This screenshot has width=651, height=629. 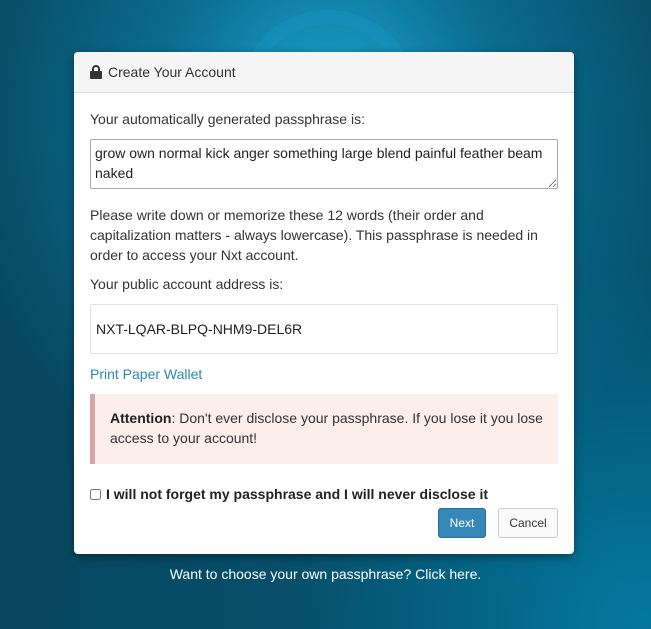 I want to click on modal-header: Create Your Account, so click(x=324, y=72).